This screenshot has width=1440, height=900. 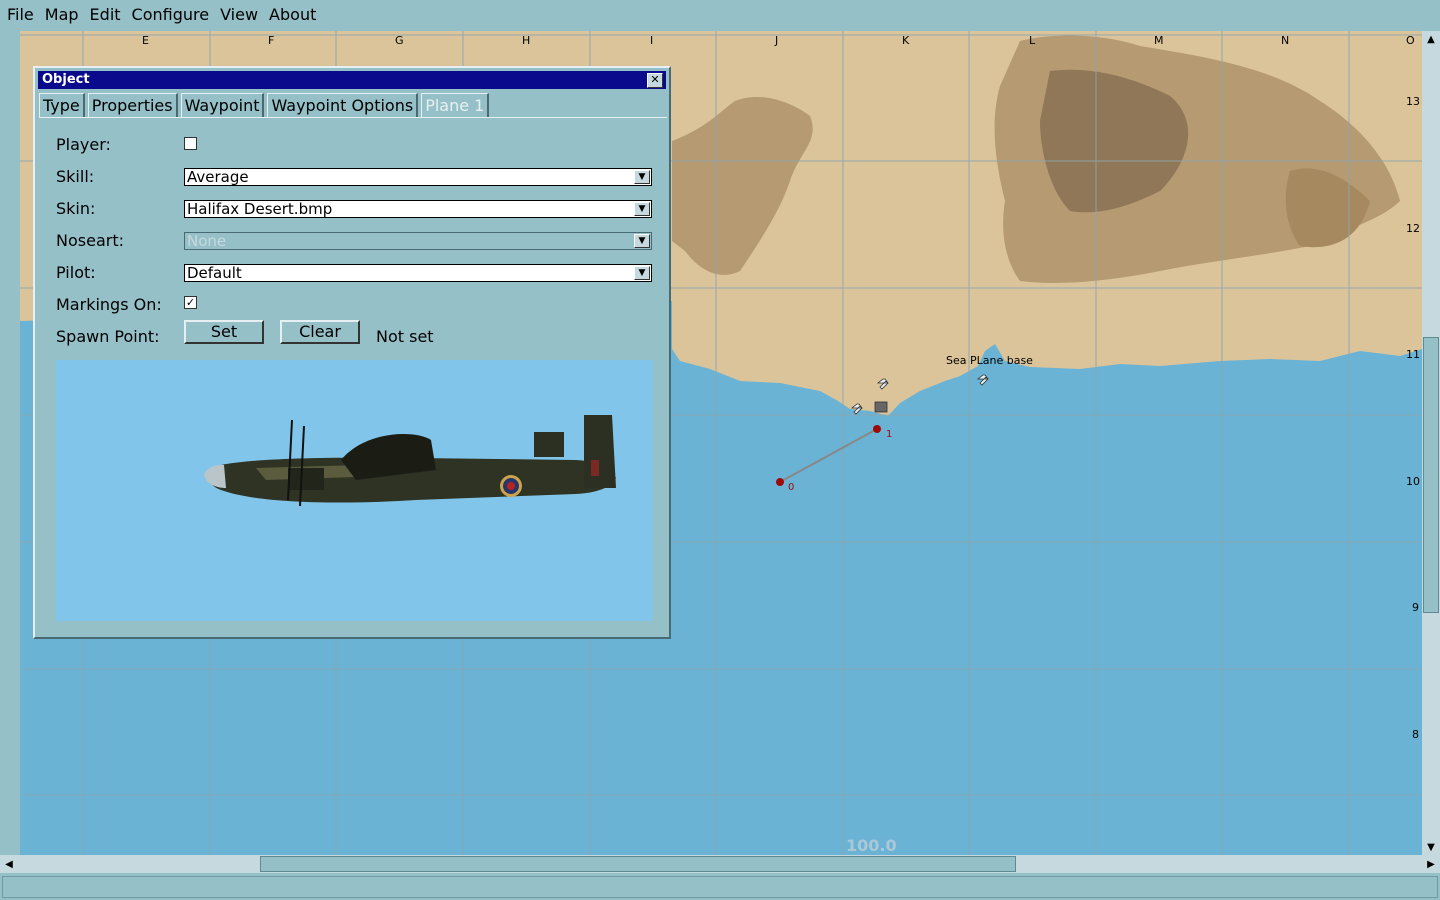 What do you see at coordinates (1431, 475) in the screenshot?
I see `vertical-scroll-thumb` at bounding box center [1431, 475].